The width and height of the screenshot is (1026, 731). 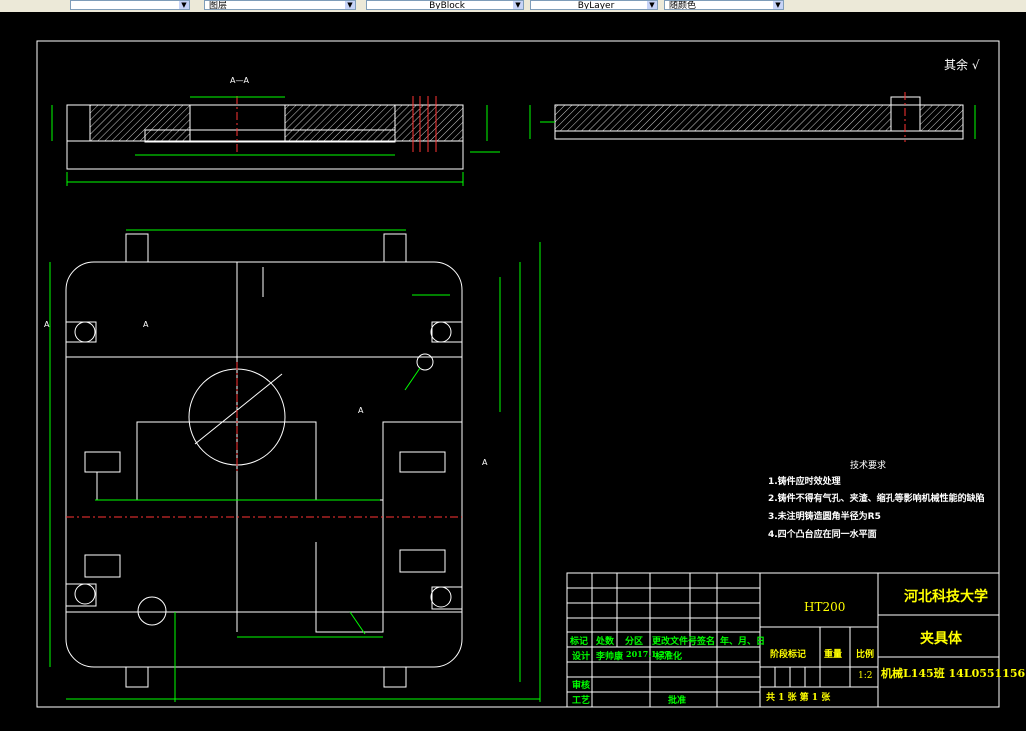 What do you see at coordinates (865, 676) in the screenshot?
I see `scale-value: 1:2` at bounding box center [865, 676].